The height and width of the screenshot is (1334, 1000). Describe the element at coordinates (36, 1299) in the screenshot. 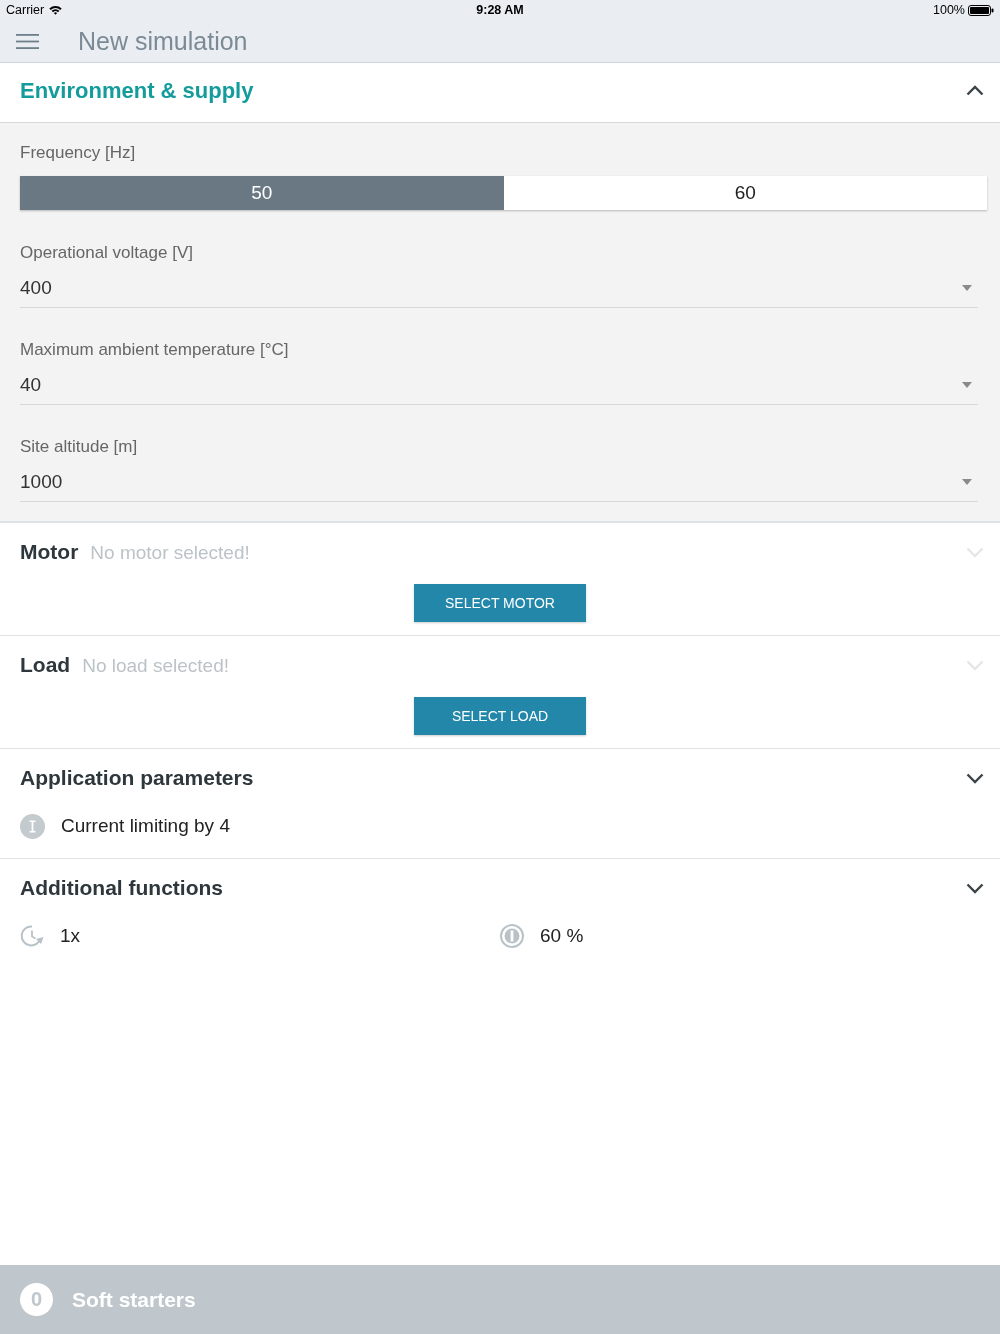

I see `count-badge: 0` at that location.